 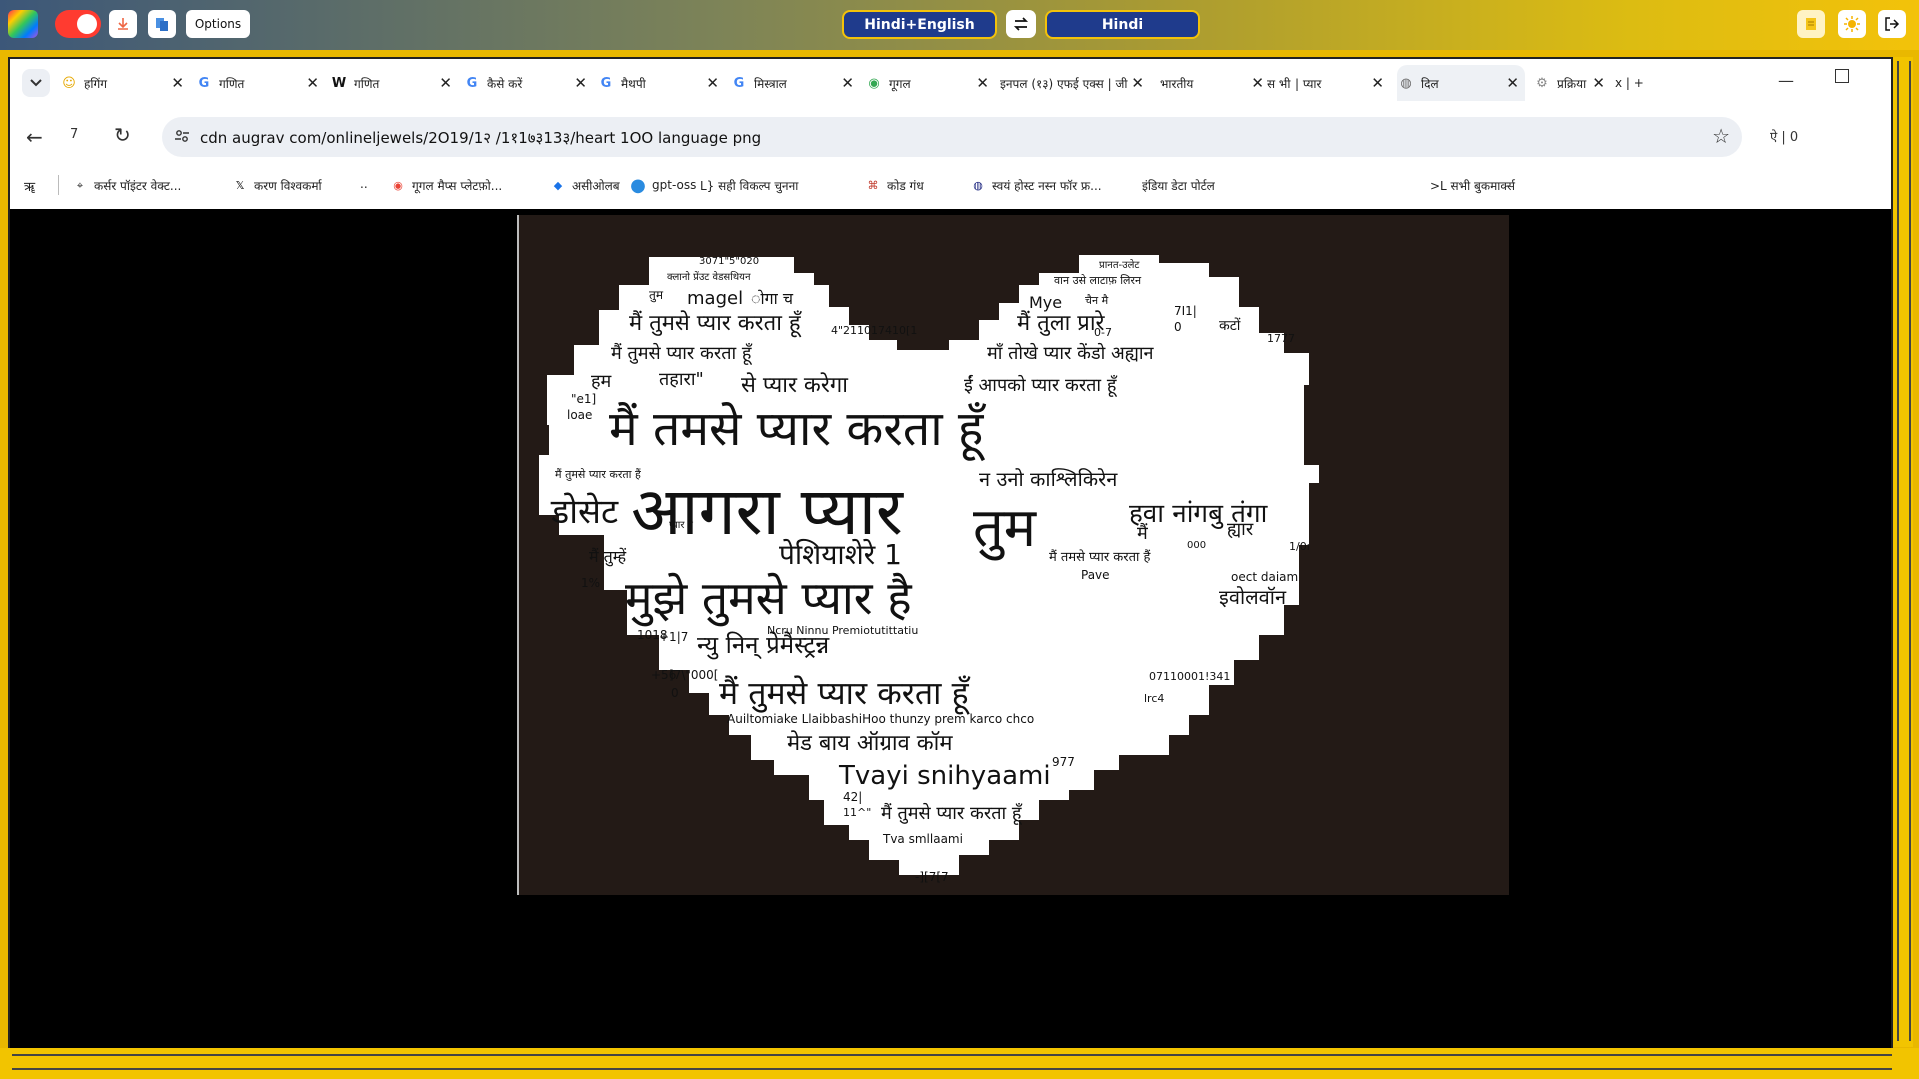 I want to click on heart-word: 0-7, so click(x=1103, y=332).